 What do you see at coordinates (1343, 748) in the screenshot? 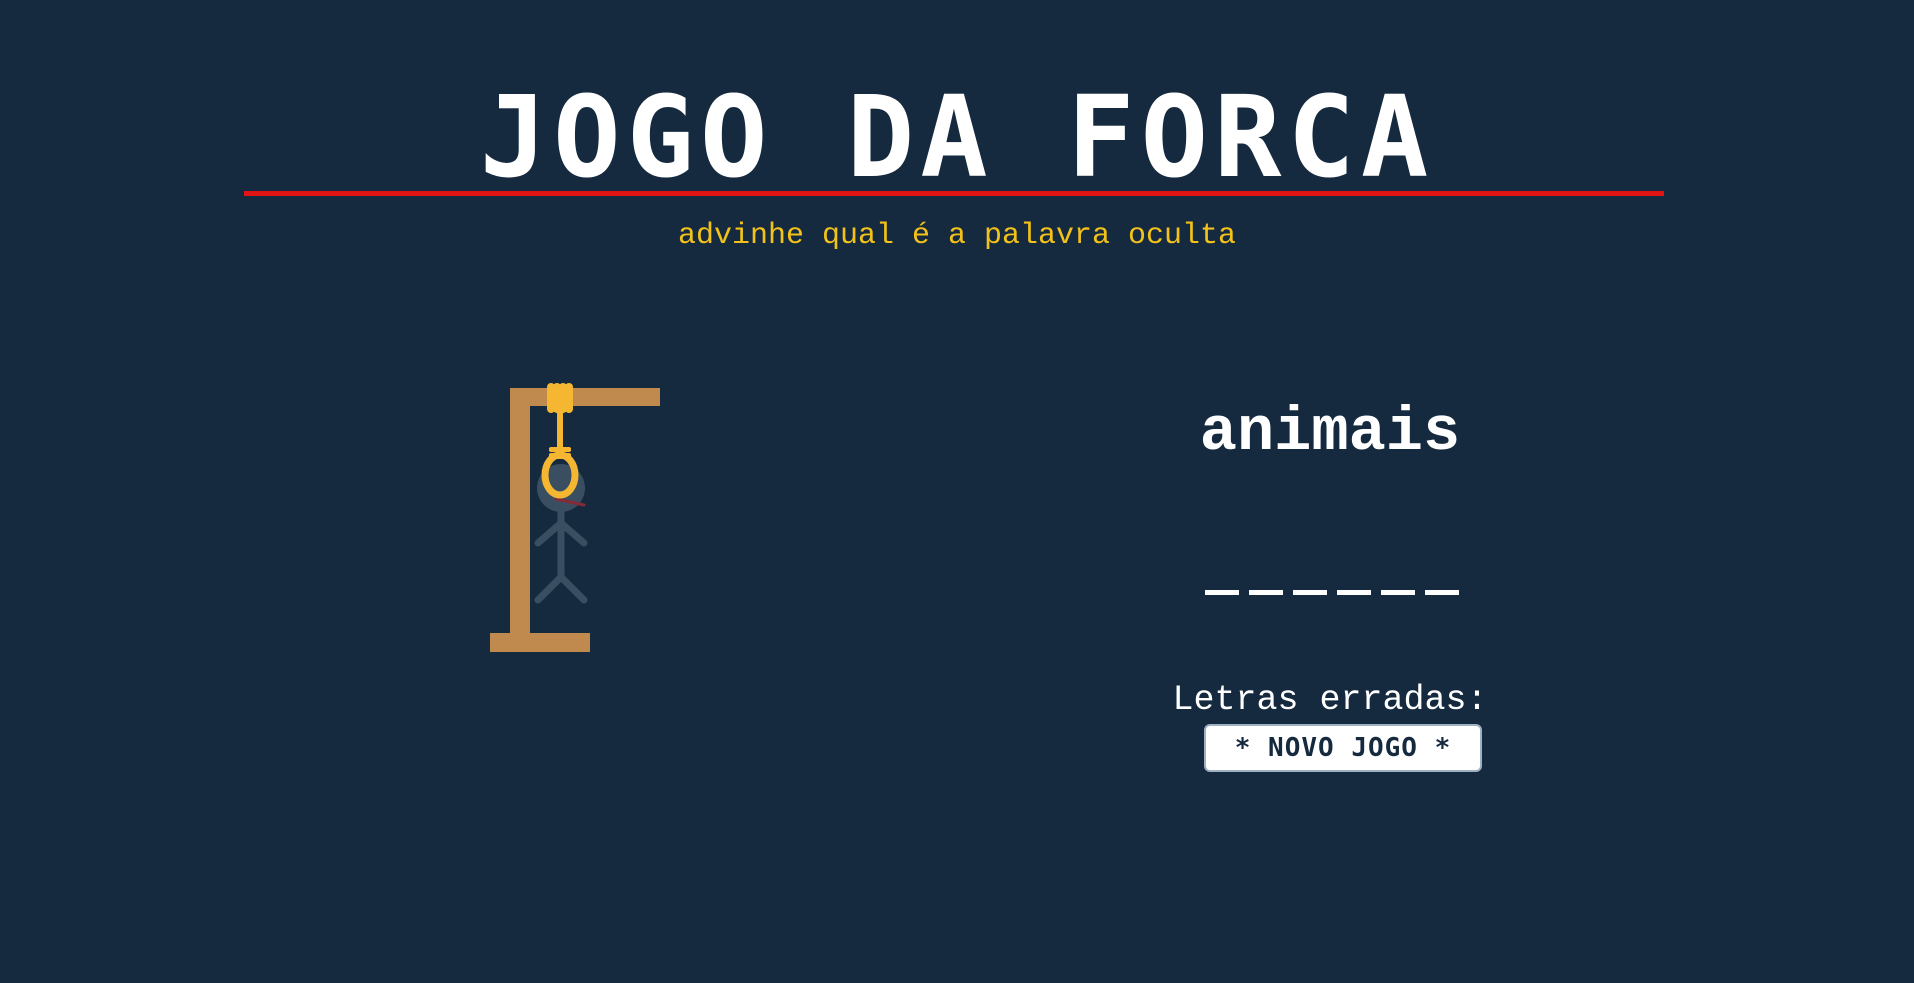
I see `new-game-button: * NOVO JOGO *` at bounding box center [1343, 748].